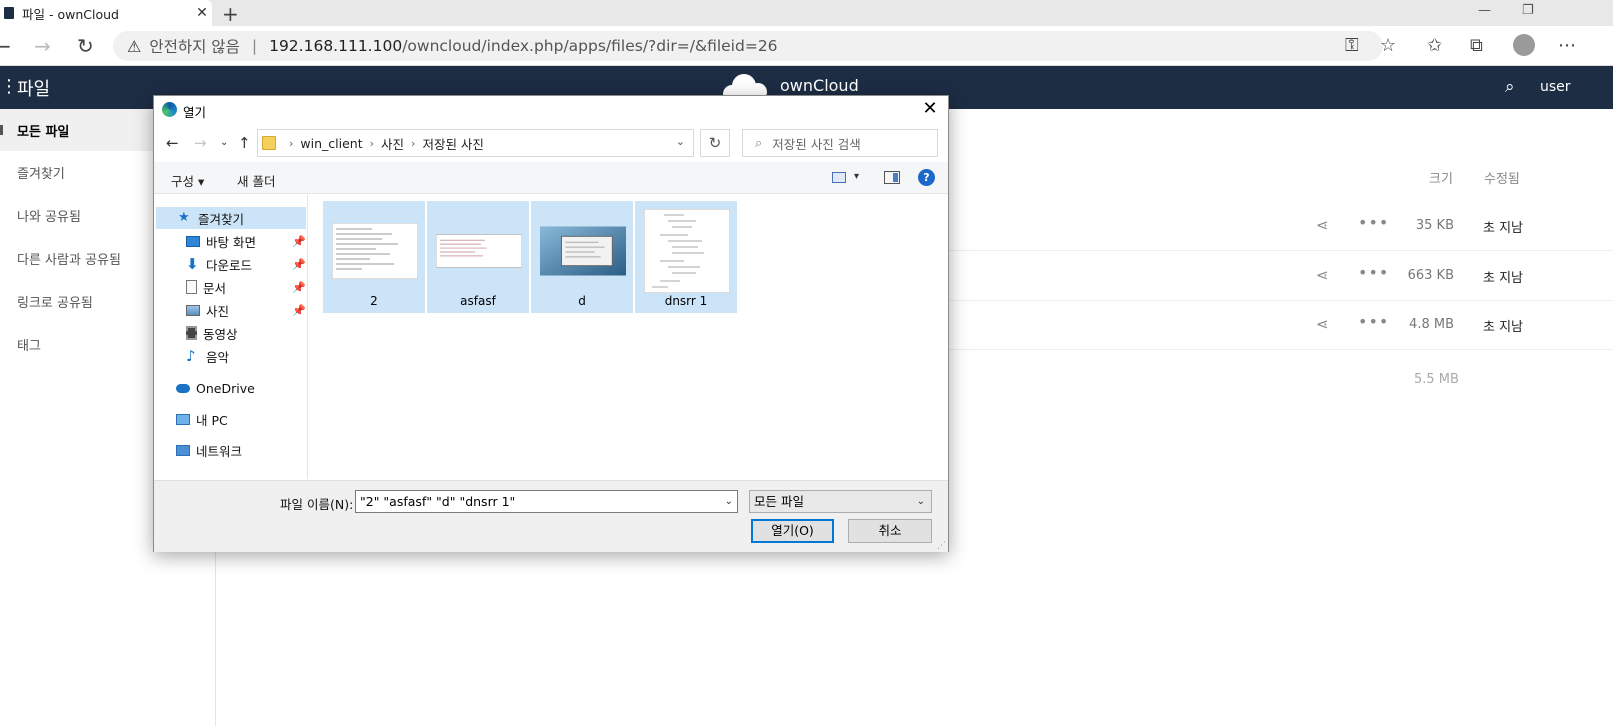 The height and width of the screenshot is (726, 1613). Describe the element at coordinates (1476, 45) in the screenshot. I see `collections-icon: ⧉` at that location.